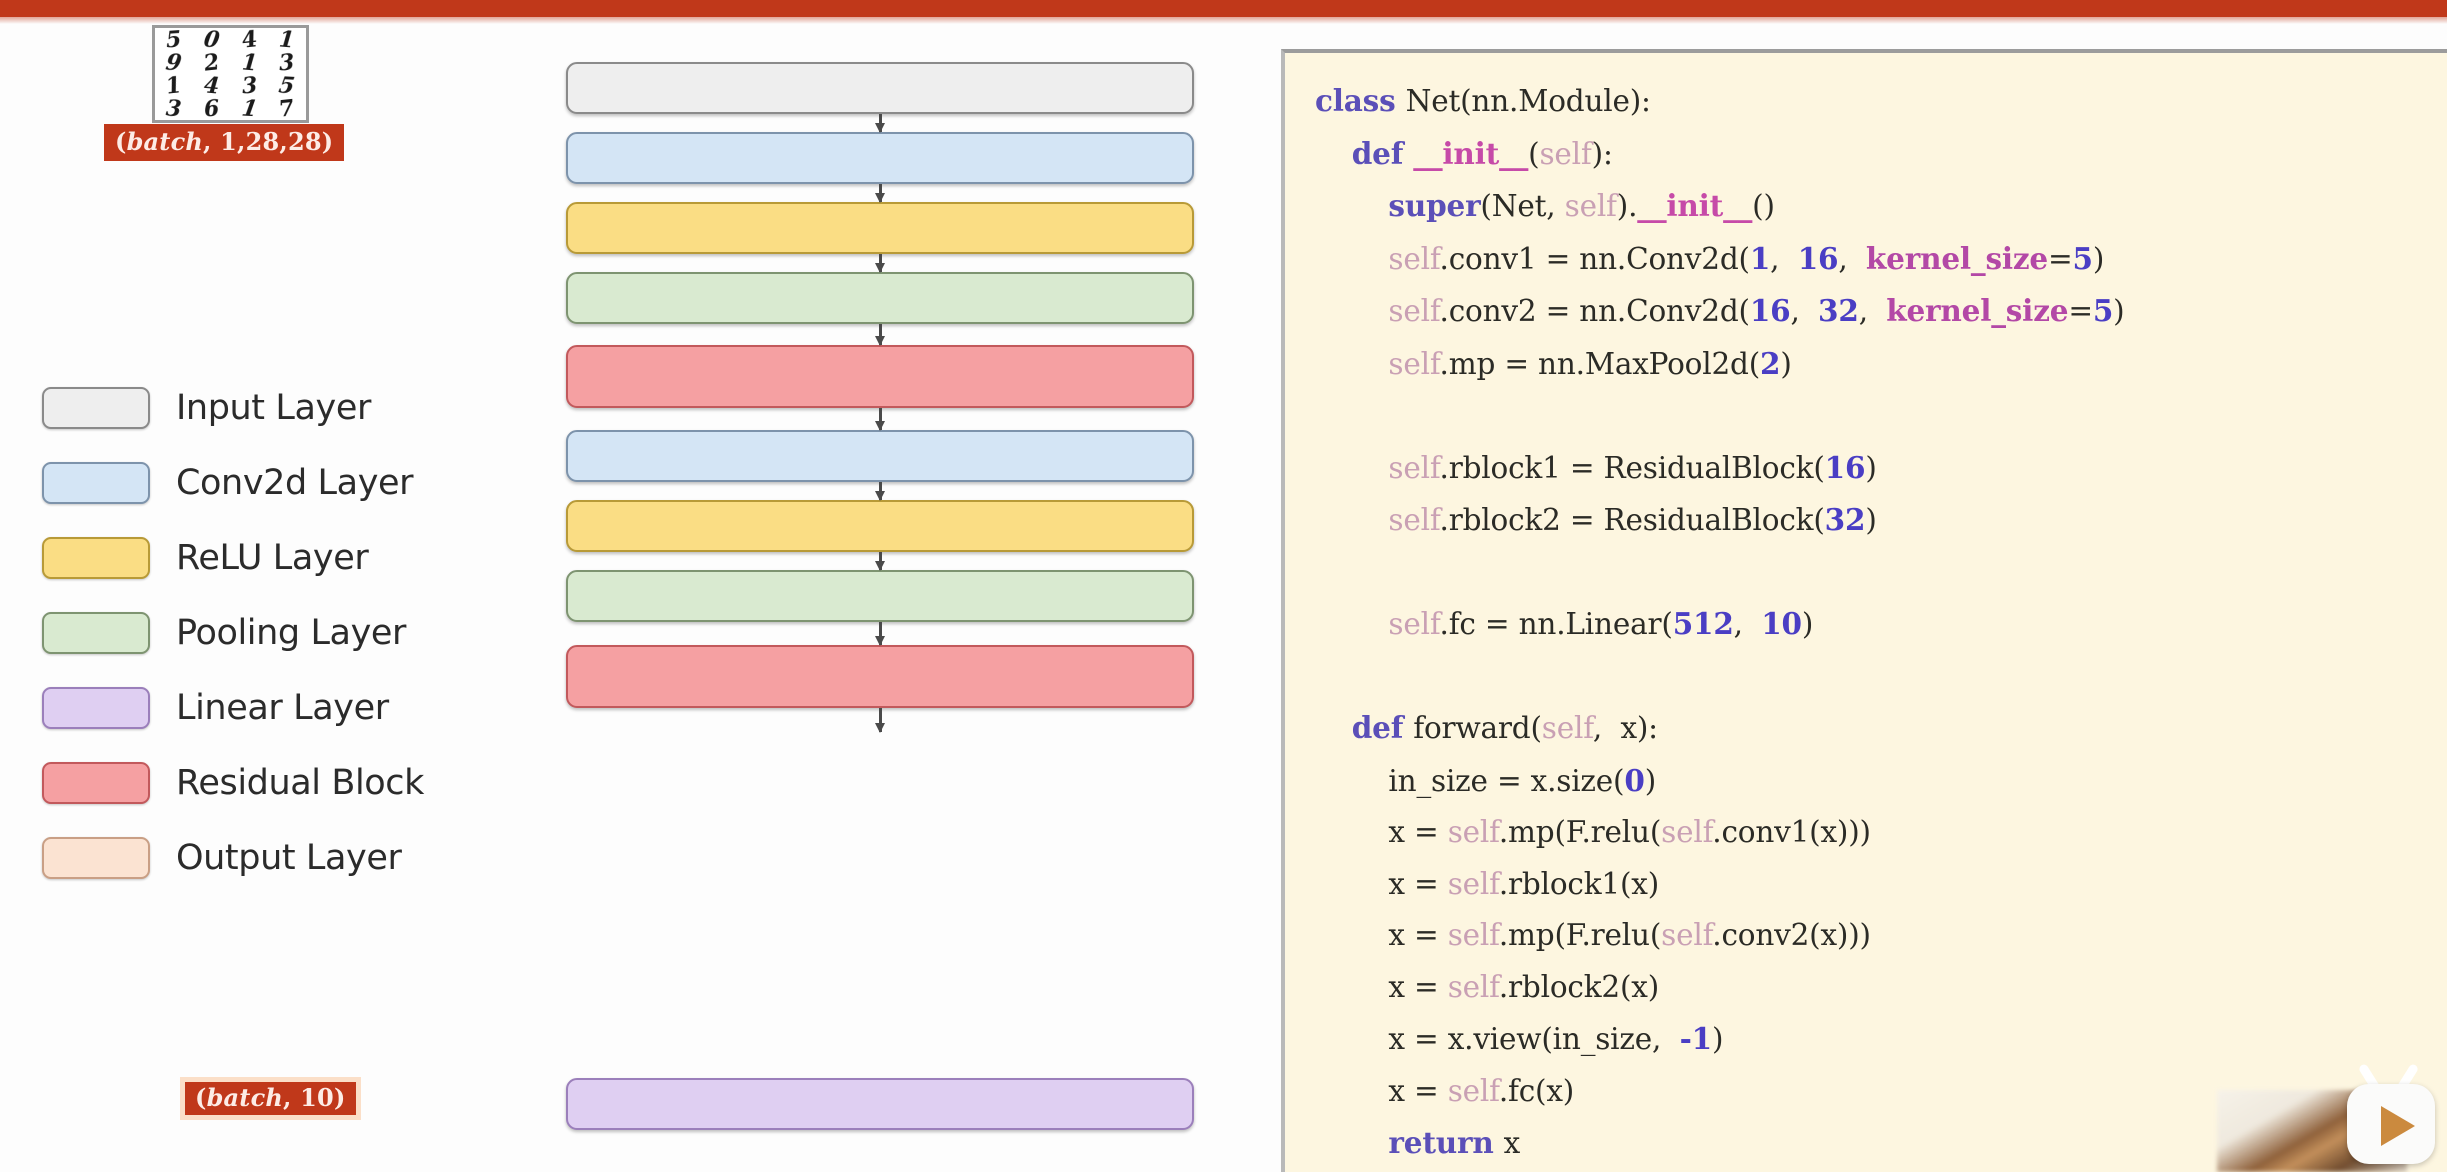 Image resolution: width=2447 pixels, height=1172 pixels. What do you see at coordinates (211, 85) in the screenshot?
I see `mnist-digit: 4` at bounding box center [211, 85].